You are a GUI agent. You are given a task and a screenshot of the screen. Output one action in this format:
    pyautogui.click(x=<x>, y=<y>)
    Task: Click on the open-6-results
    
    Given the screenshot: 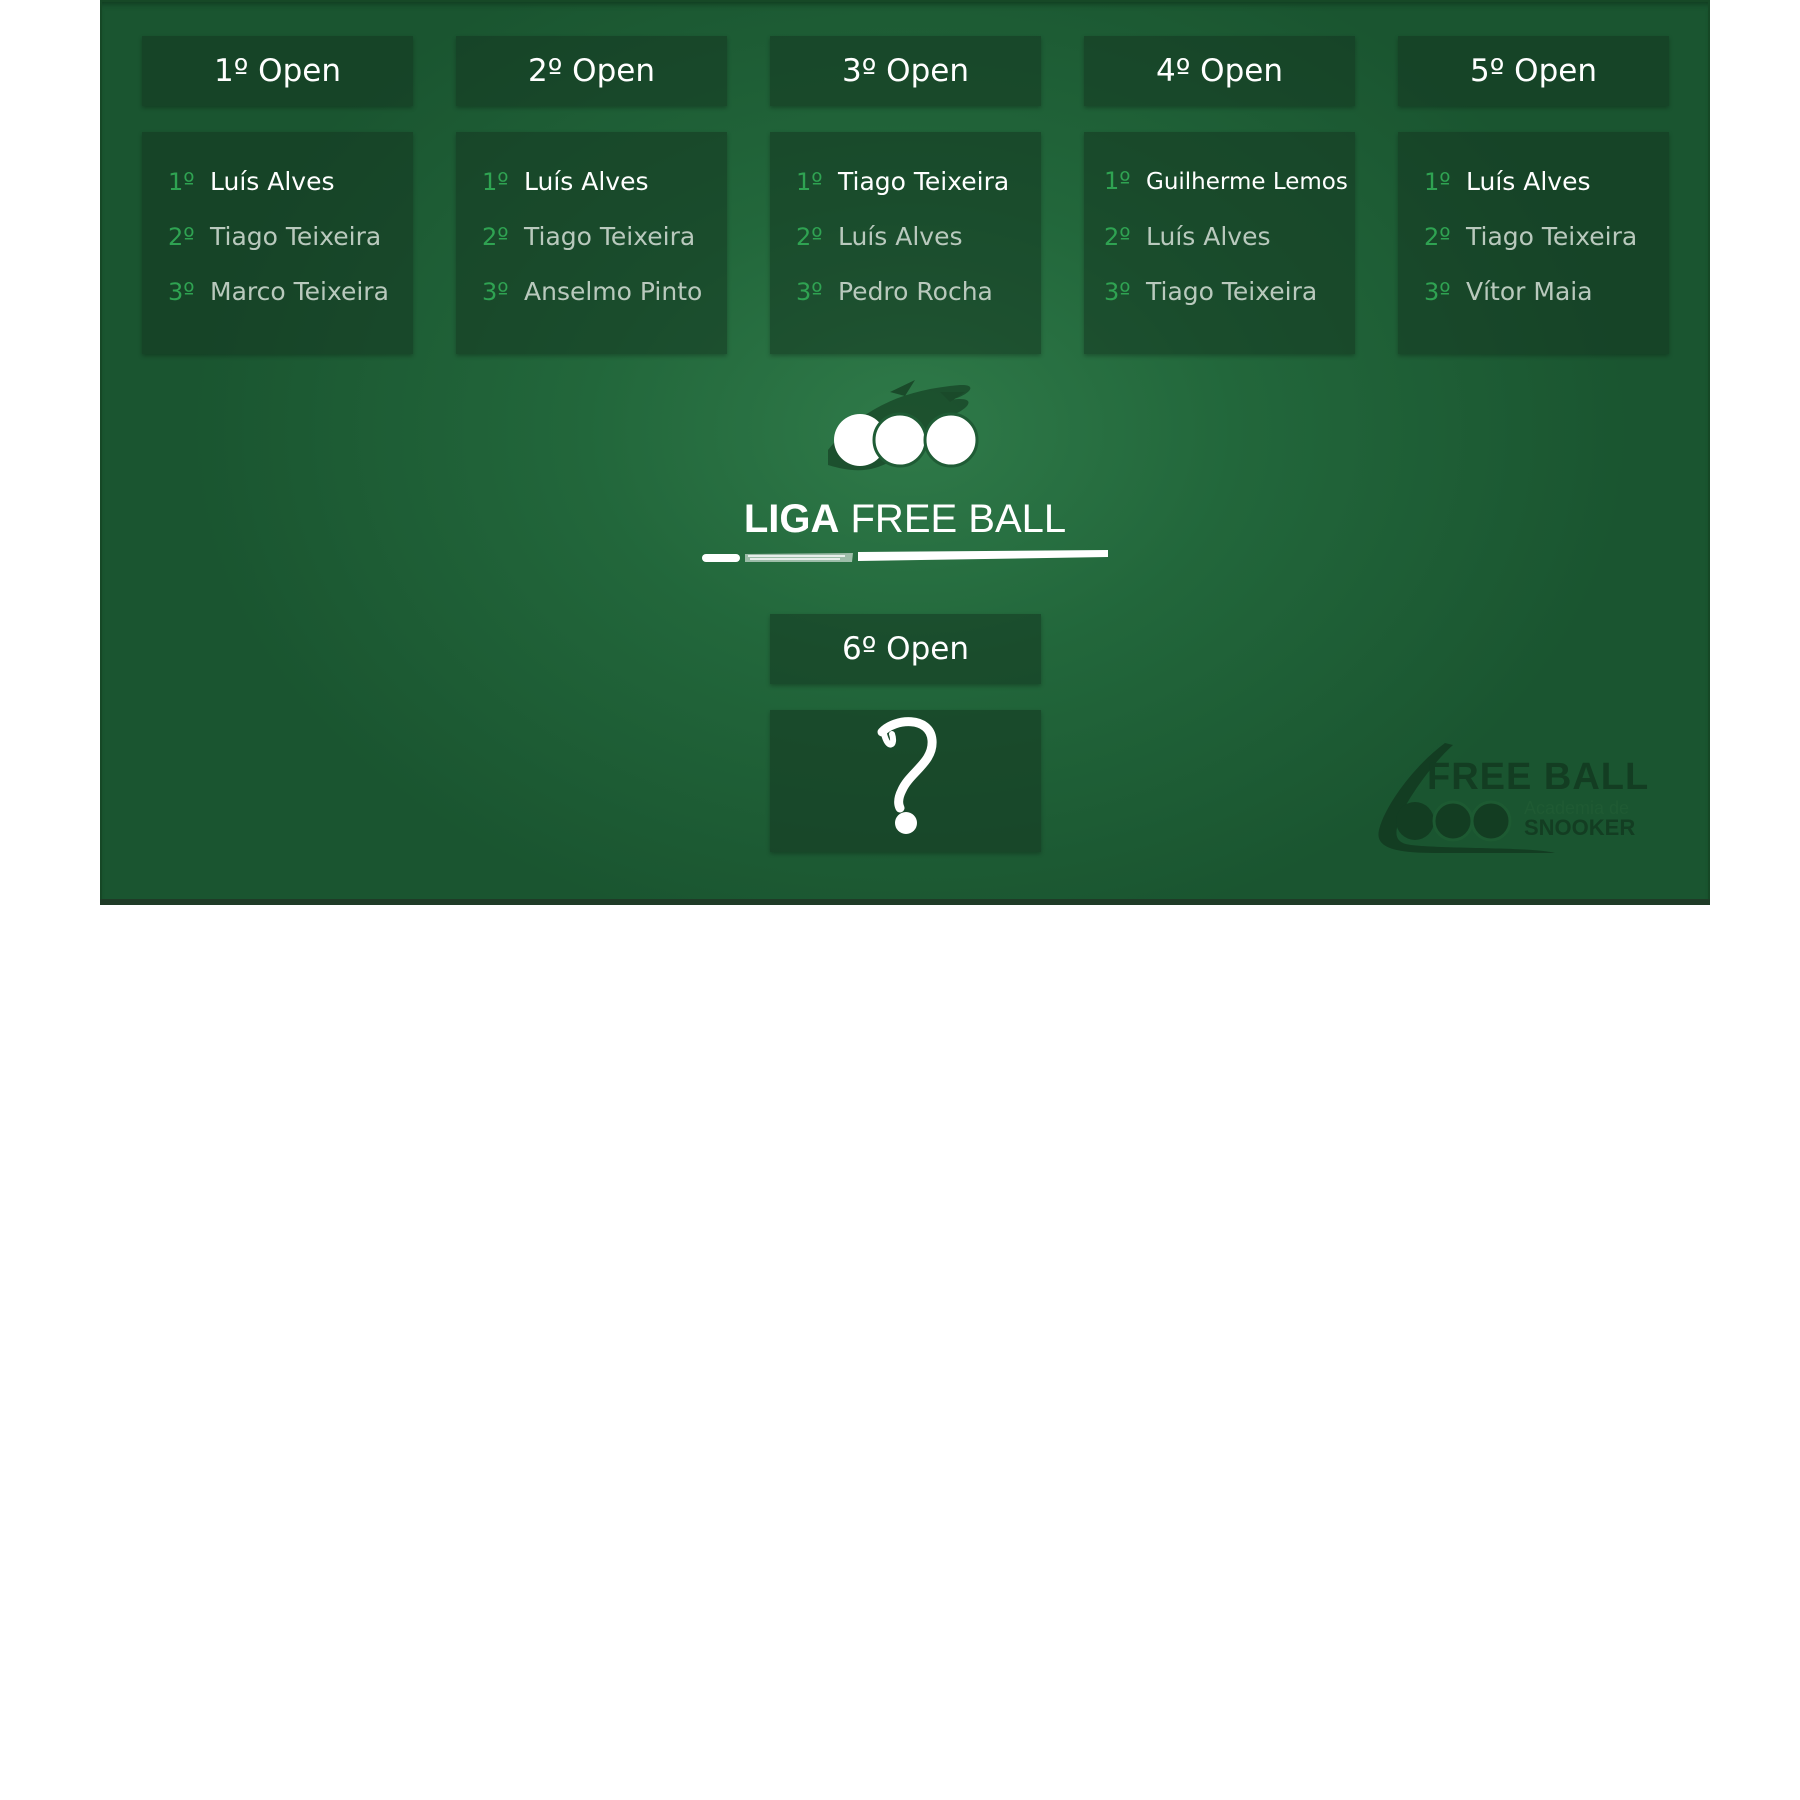 What is the action you would take?
    pyautogui.click(x=905, y=781)
    